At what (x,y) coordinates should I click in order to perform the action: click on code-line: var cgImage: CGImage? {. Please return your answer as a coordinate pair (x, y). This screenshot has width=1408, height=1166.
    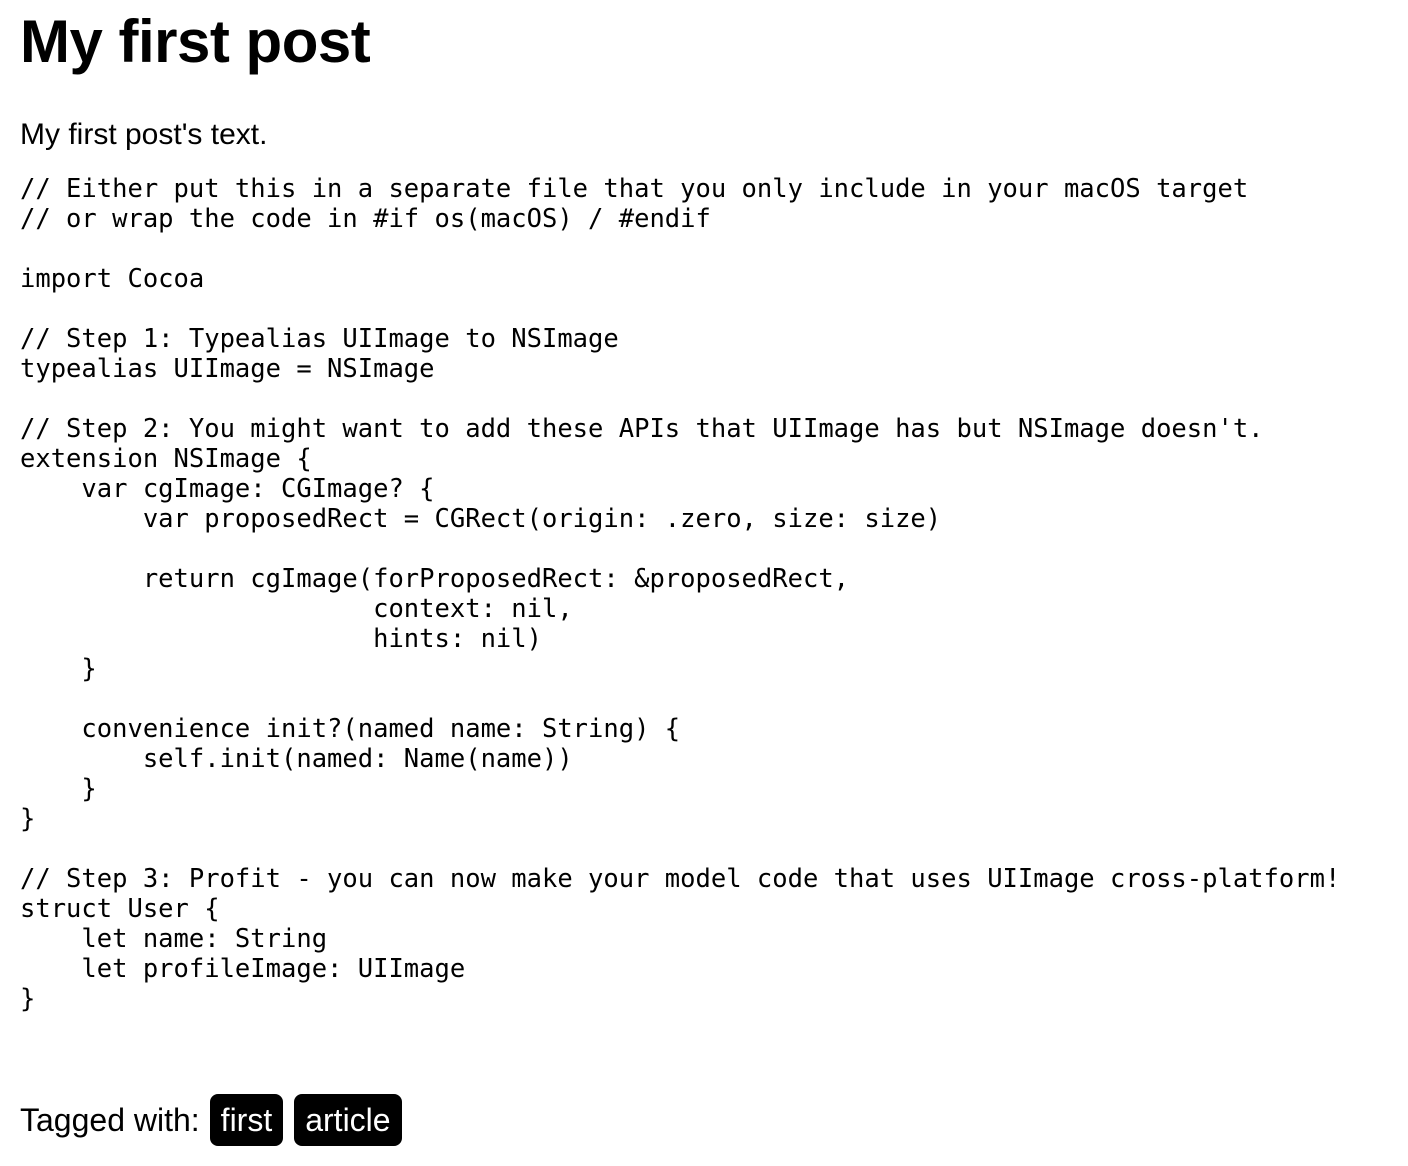
    Looking at the image, I should click on (227, 489).